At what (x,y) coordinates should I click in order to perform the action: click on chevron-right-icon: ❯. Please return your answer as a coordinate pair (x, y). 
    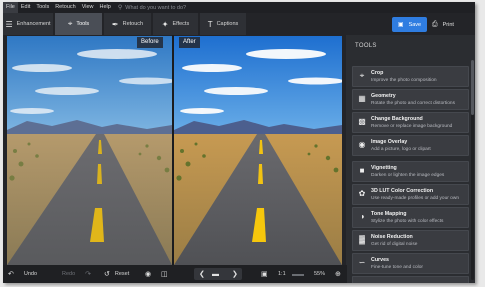
    Looking at the image, I should click on (235, 274).